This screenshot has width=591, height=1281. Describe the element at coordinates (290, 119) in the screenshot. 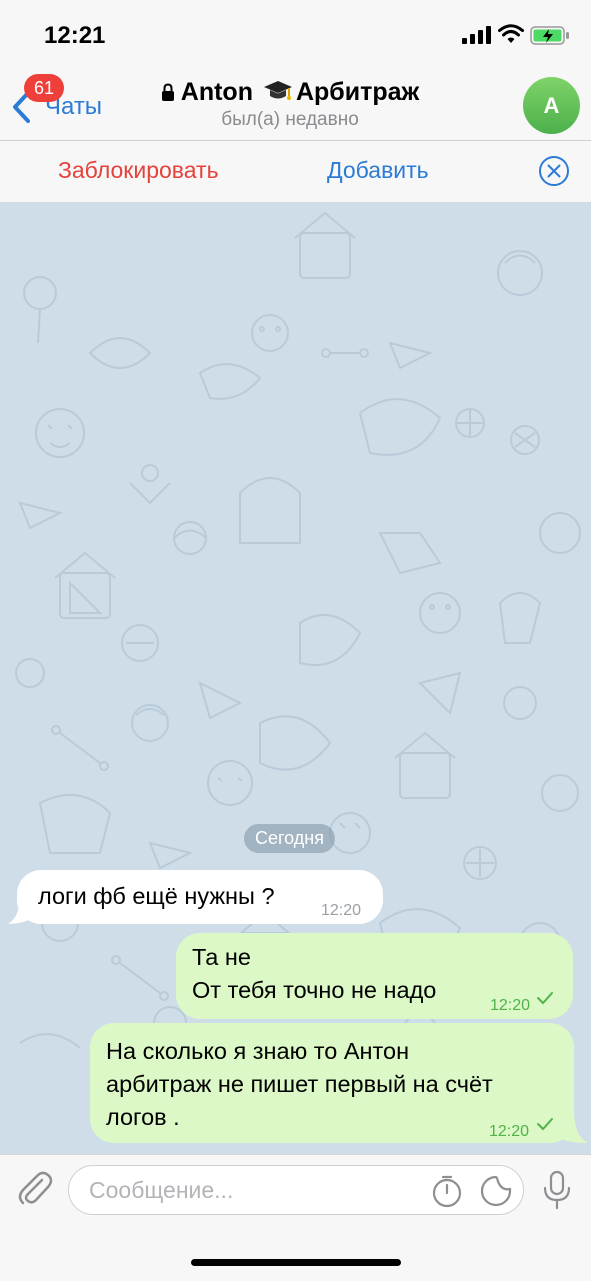

I see `chat-status-subtitle: был(а) недавно` at that location.